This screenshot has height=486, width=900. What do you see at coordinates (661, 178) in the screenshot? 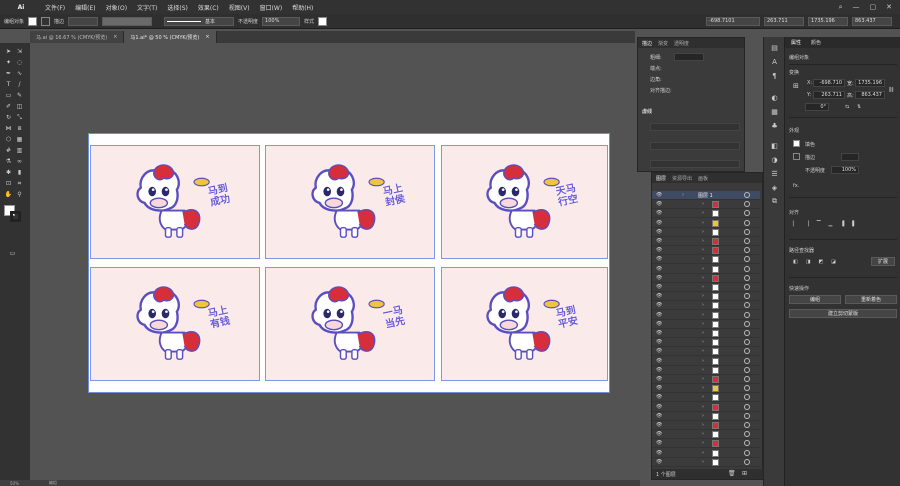
I see `tab-layers: 图层` at bounding box center [661, 178].